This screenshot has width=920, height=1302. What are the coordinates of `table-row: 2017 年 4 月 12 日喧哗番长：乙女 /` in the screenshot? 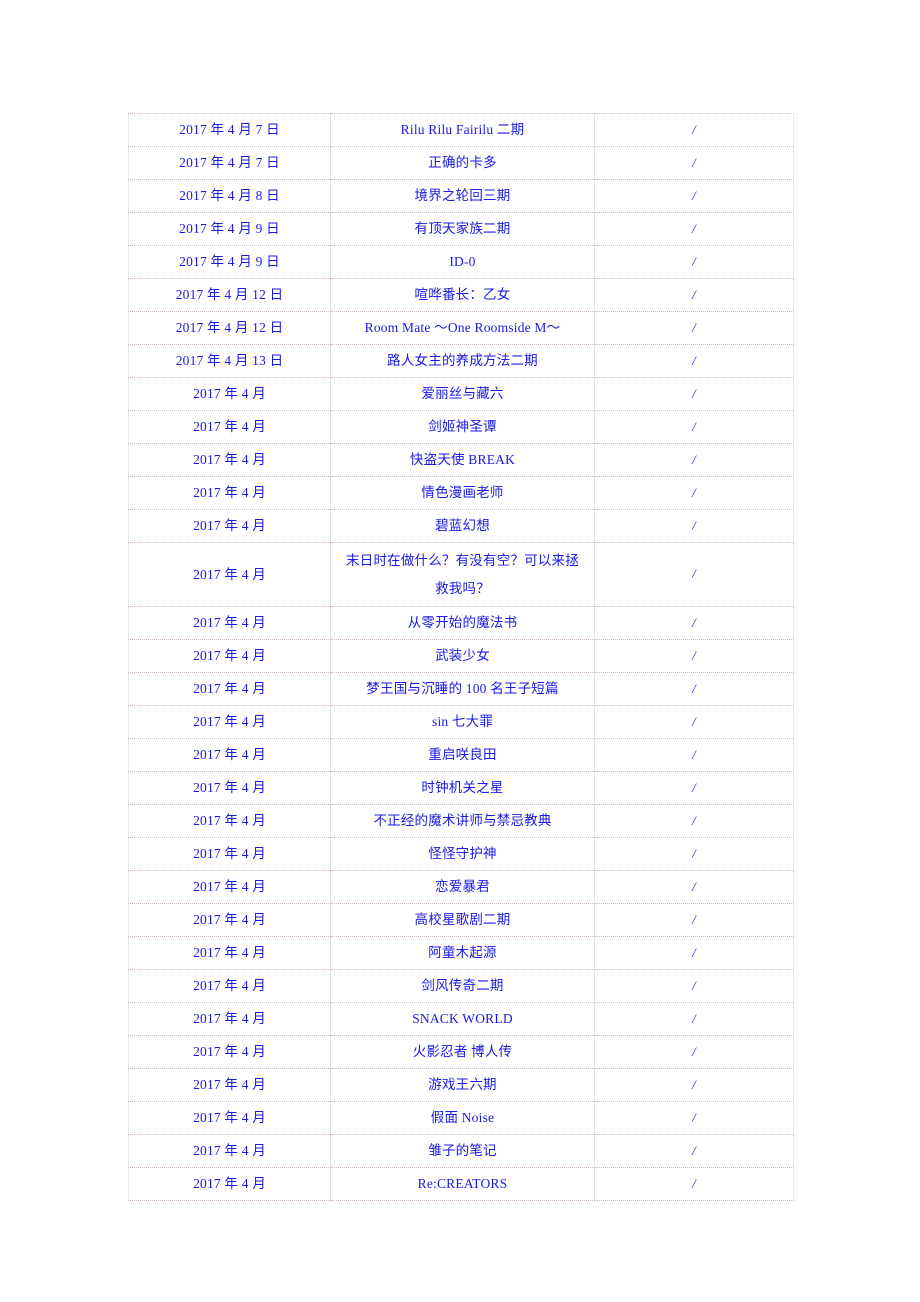 It's located at (461, 295).